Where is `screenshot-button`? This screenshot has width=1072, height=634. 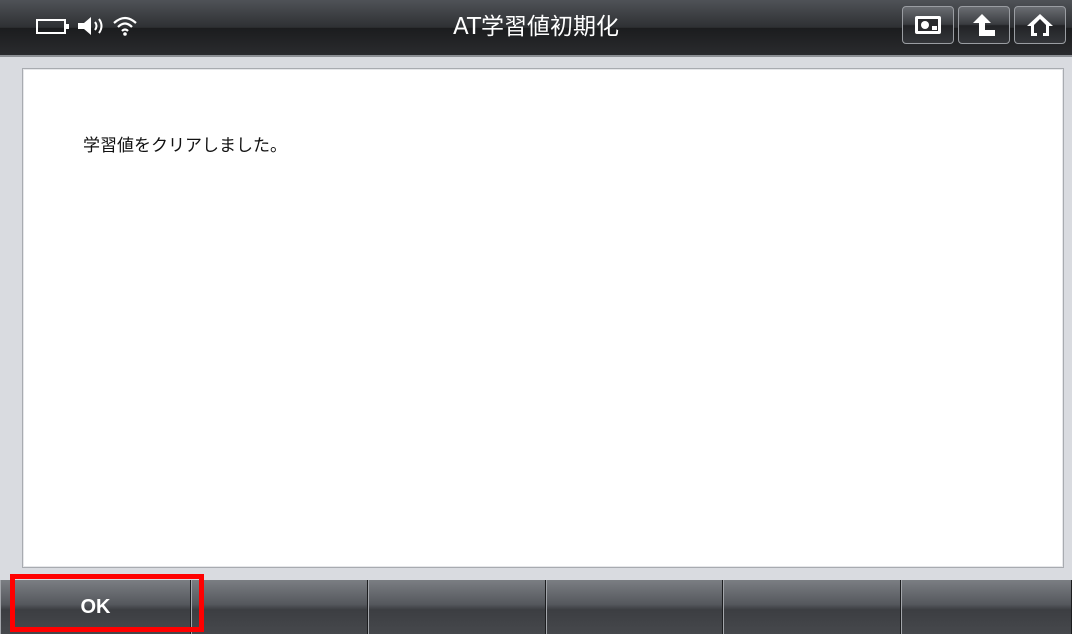
screenshot-button is located at coordinates (928, 25).